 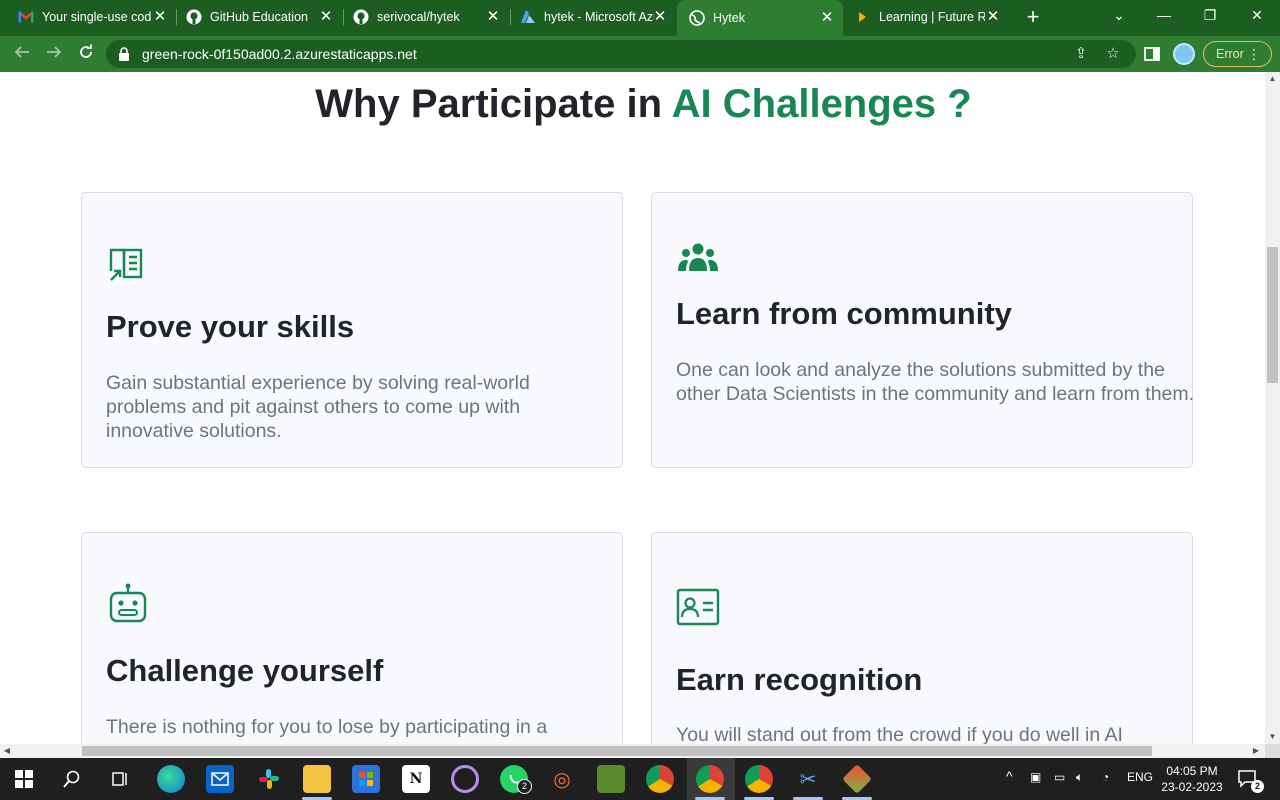 What do you see at coordinates (844, 313) in the screenshot?
I see `card-title: Learn from community` at bounding box center [844, 313].